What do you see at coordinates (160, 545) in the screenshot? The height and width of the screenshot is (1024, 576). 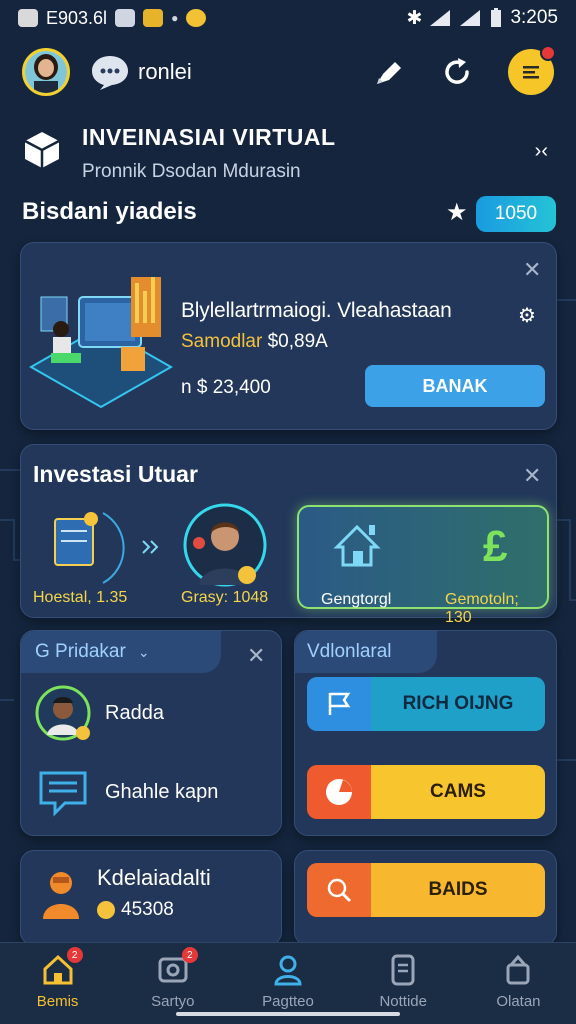 I see `investasi-flow-graphic` at bounding box center [160, 545].